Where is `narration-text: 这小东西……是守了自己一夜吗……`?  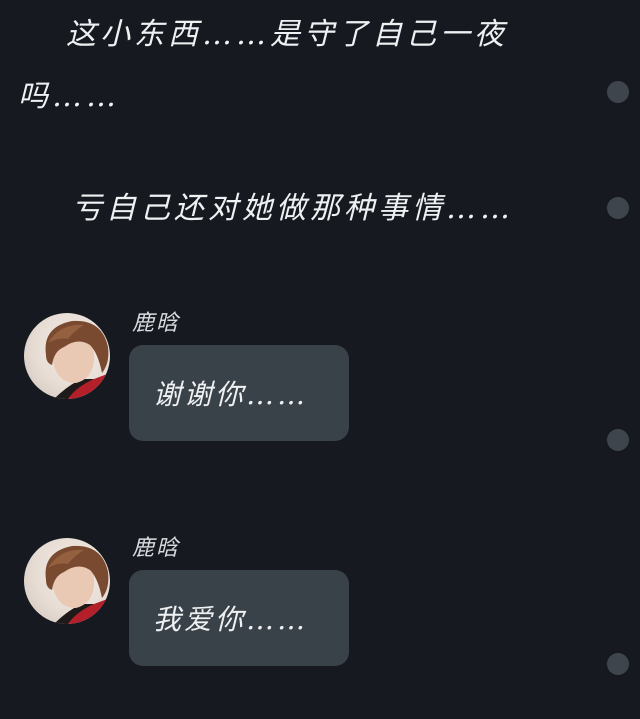
narration-text: 这小东西……是守了自己一夜吗…… is located at coordinates (263, 65).